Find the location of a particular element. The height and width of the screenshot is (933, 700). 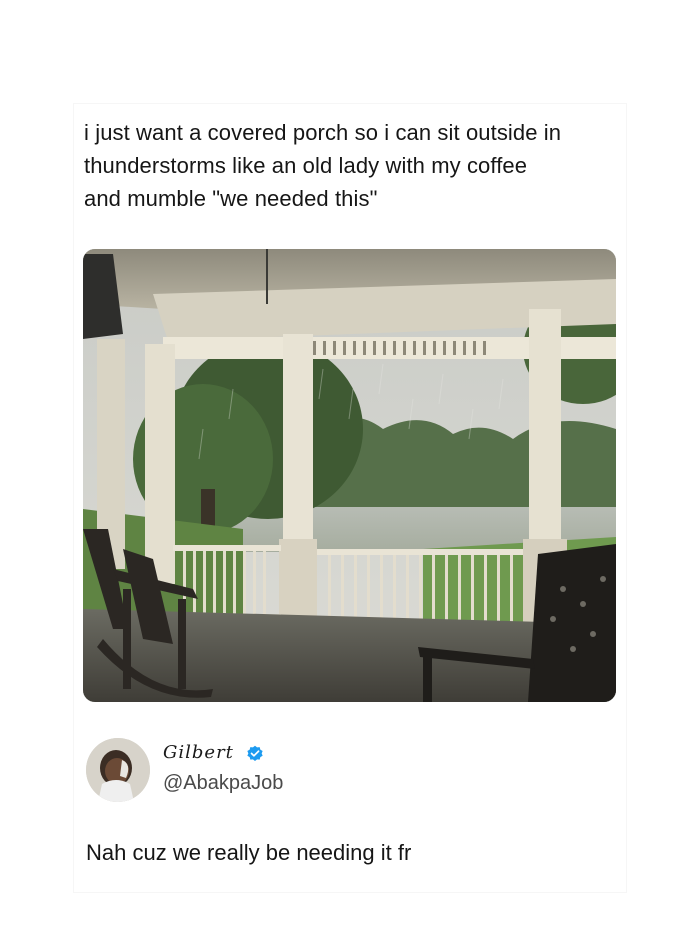

verified-badge-icon is located at coordinates (255, 753).